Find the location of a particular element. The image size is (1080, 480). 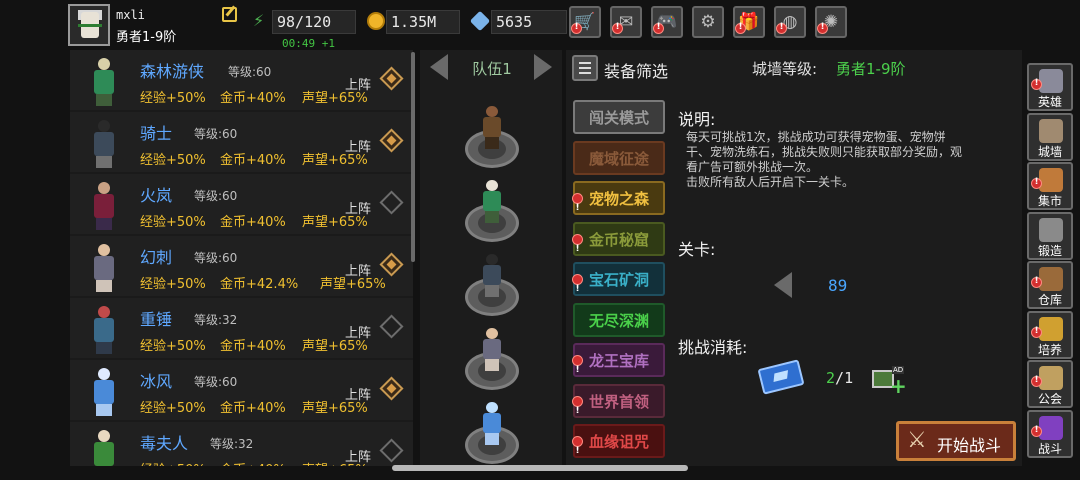

mode-button: 金币秘窟 is located at coordinates (618, 243).